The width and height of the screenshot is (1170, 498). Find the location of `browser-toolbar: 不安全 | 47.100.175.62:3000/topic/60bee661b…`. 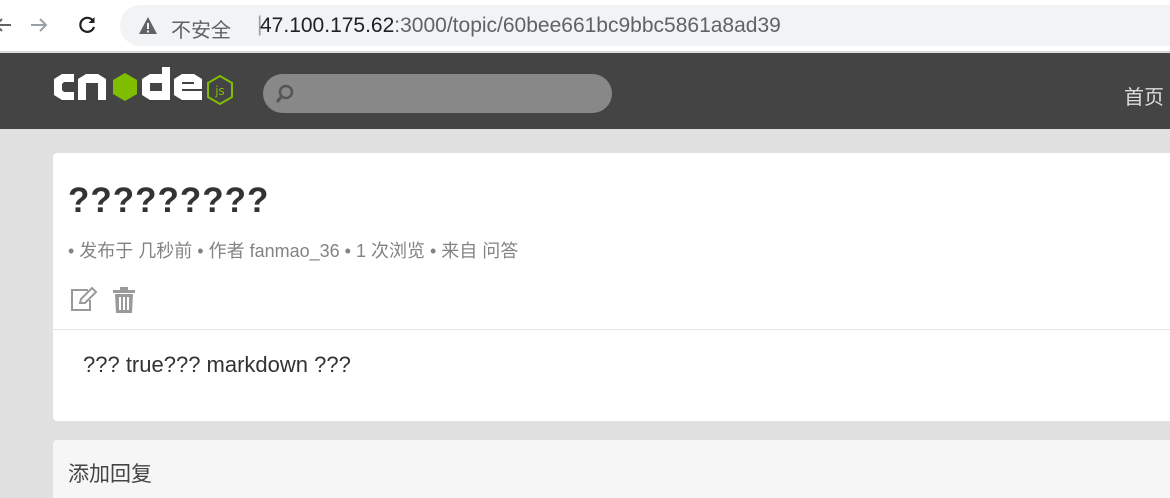

browser-toolbar: 不安全 | 47.100.175.62:3000/topic/60bee661b… is located at coordinates (585, 26).